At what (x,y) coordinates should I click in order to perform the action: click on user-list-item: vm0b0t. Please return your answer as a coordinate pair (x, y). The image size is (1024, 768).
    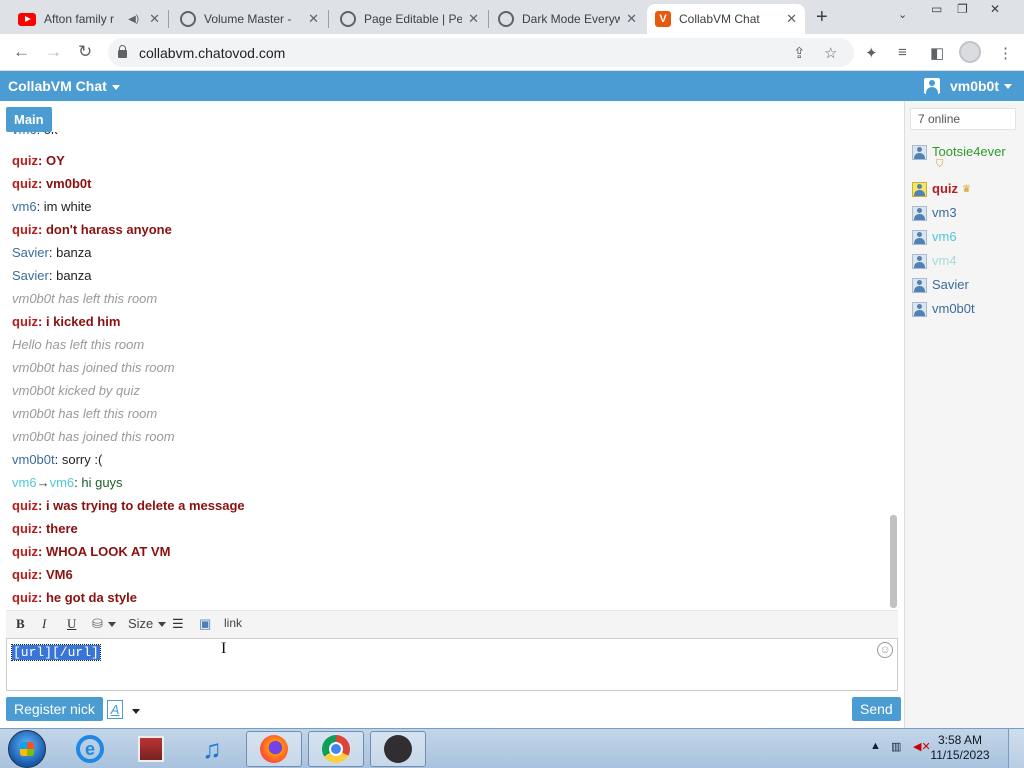
    Looking at the image, I should click on (943, 309).